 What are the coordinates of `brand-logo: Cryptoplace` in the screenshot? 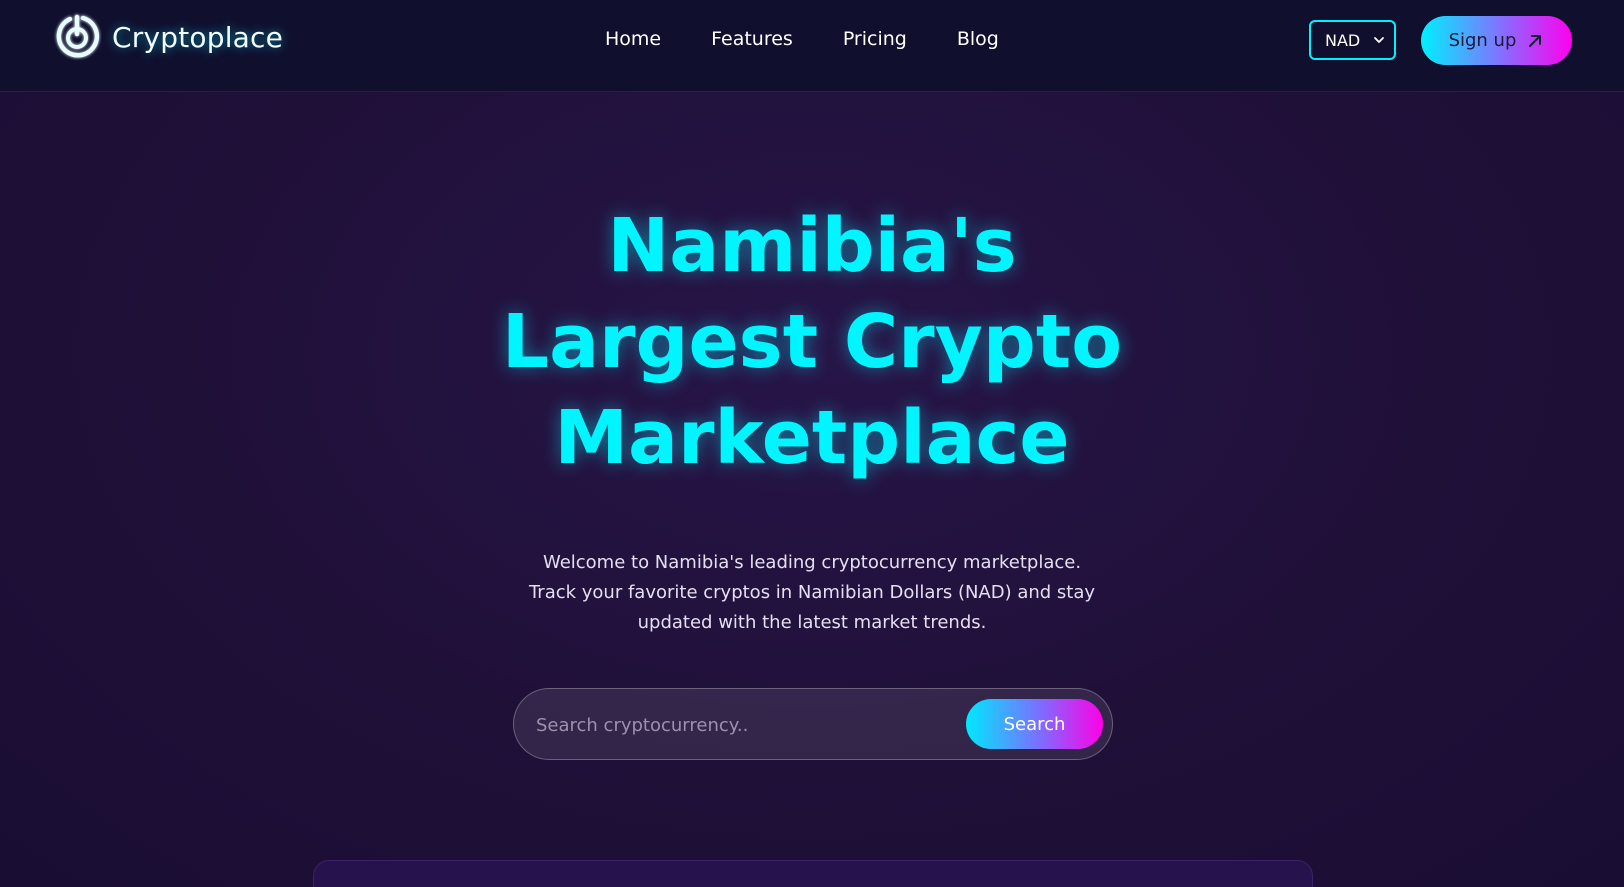 It's located at (167, 37).